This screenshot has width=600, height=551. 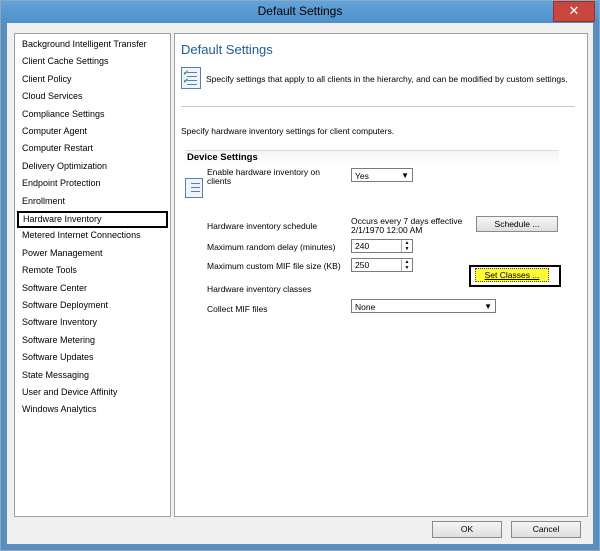 I want to click on sidebar-item-software-inventory: Software Inventory, so click(x=91, y=322).